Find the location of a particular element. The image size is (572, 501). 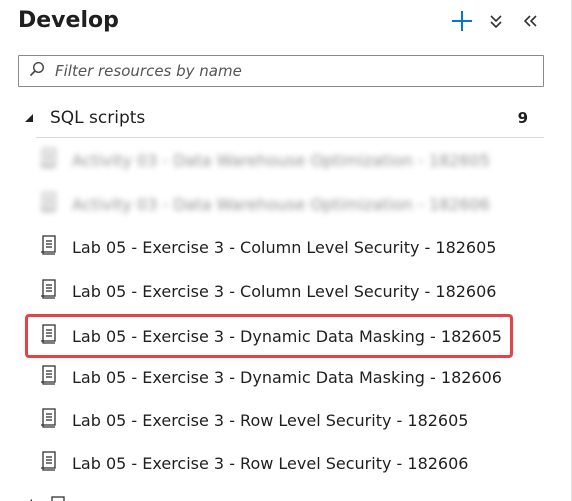

toolbar is located at coordinates (496, 21).